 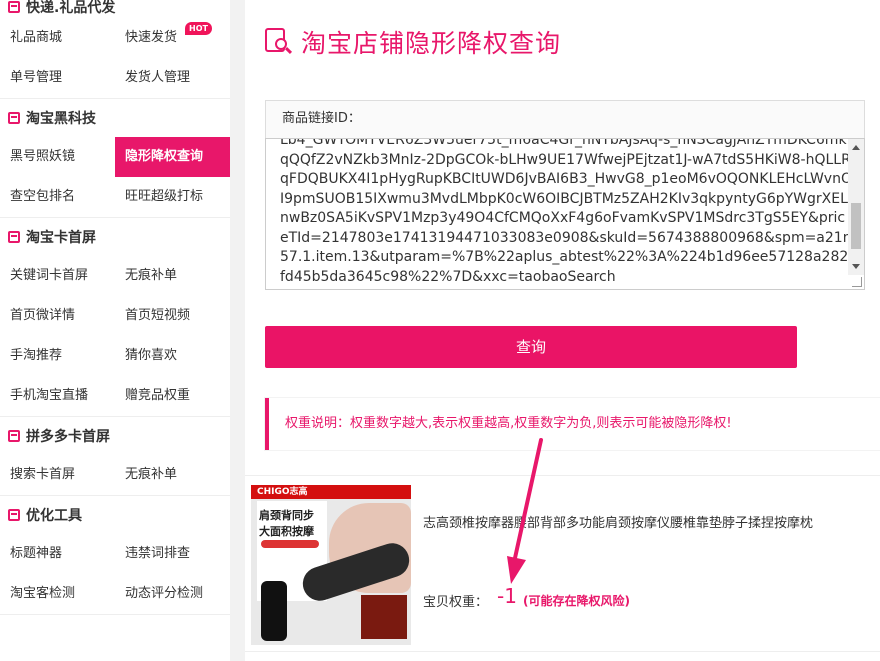 I want to click on sidebar-item-label: 快速发货, so click(x=151, y=37).